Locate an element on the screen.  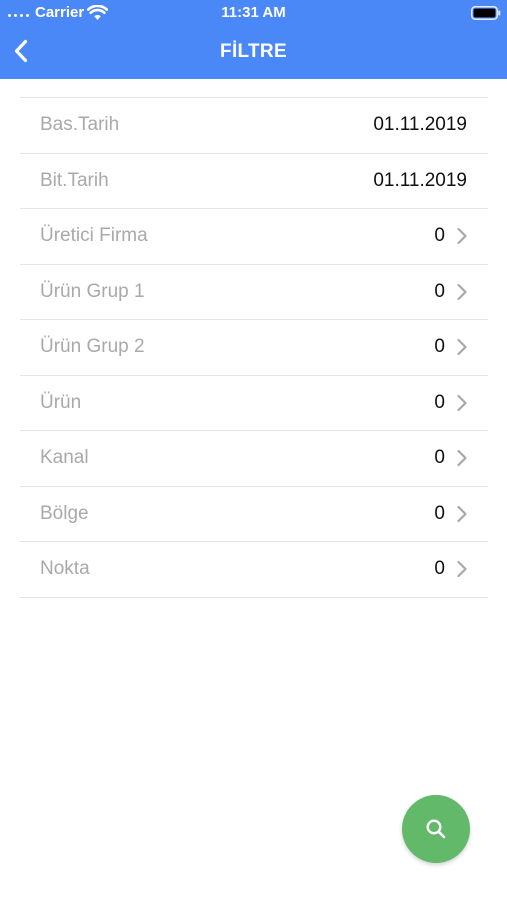
search-icon is located at coordinates (436, 829).